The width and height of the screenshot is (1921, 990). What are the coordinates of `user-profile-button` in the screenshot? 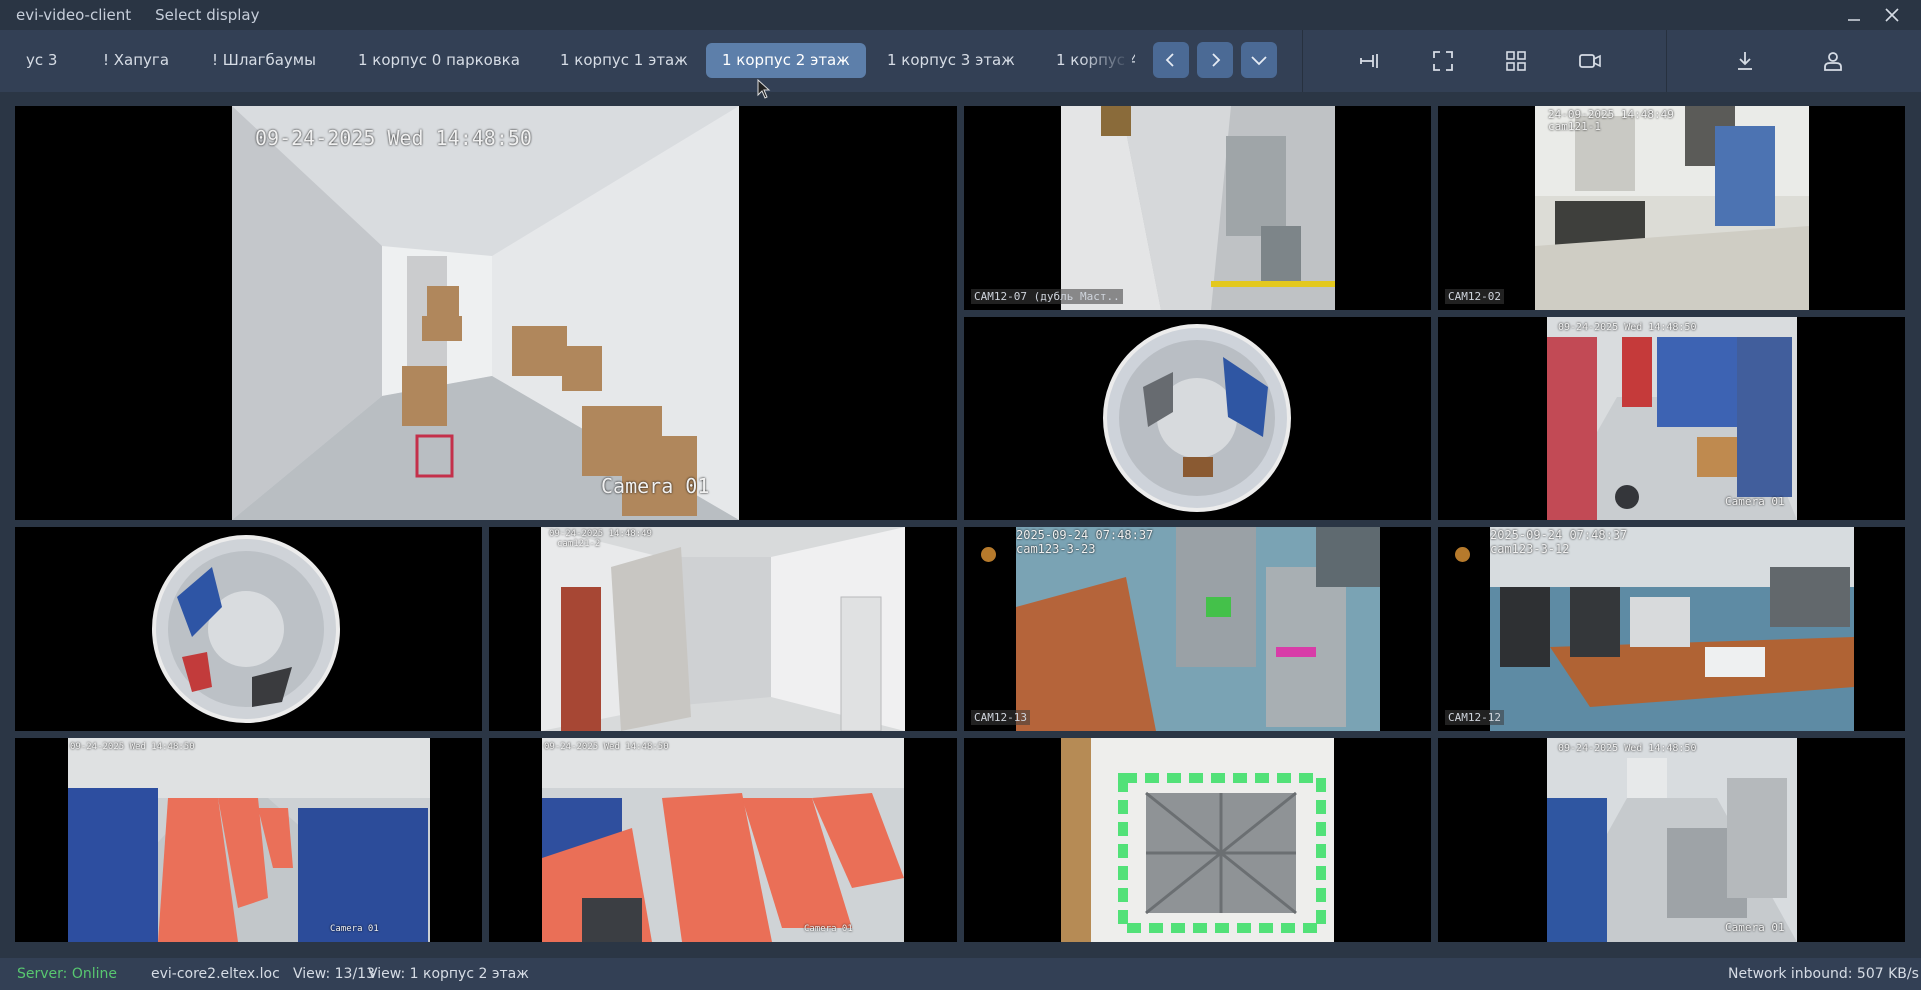 It's located at (1833, 61).